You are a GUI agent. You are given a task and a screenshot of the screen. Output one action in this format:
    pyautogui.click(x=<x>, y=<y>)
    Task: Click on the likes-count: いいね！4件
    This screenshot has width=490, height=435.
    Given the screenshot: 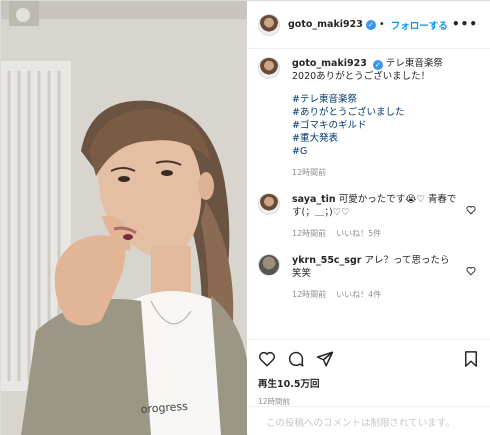 What is the action you would take?
    pyautogui.click(x=358, y=294)
    